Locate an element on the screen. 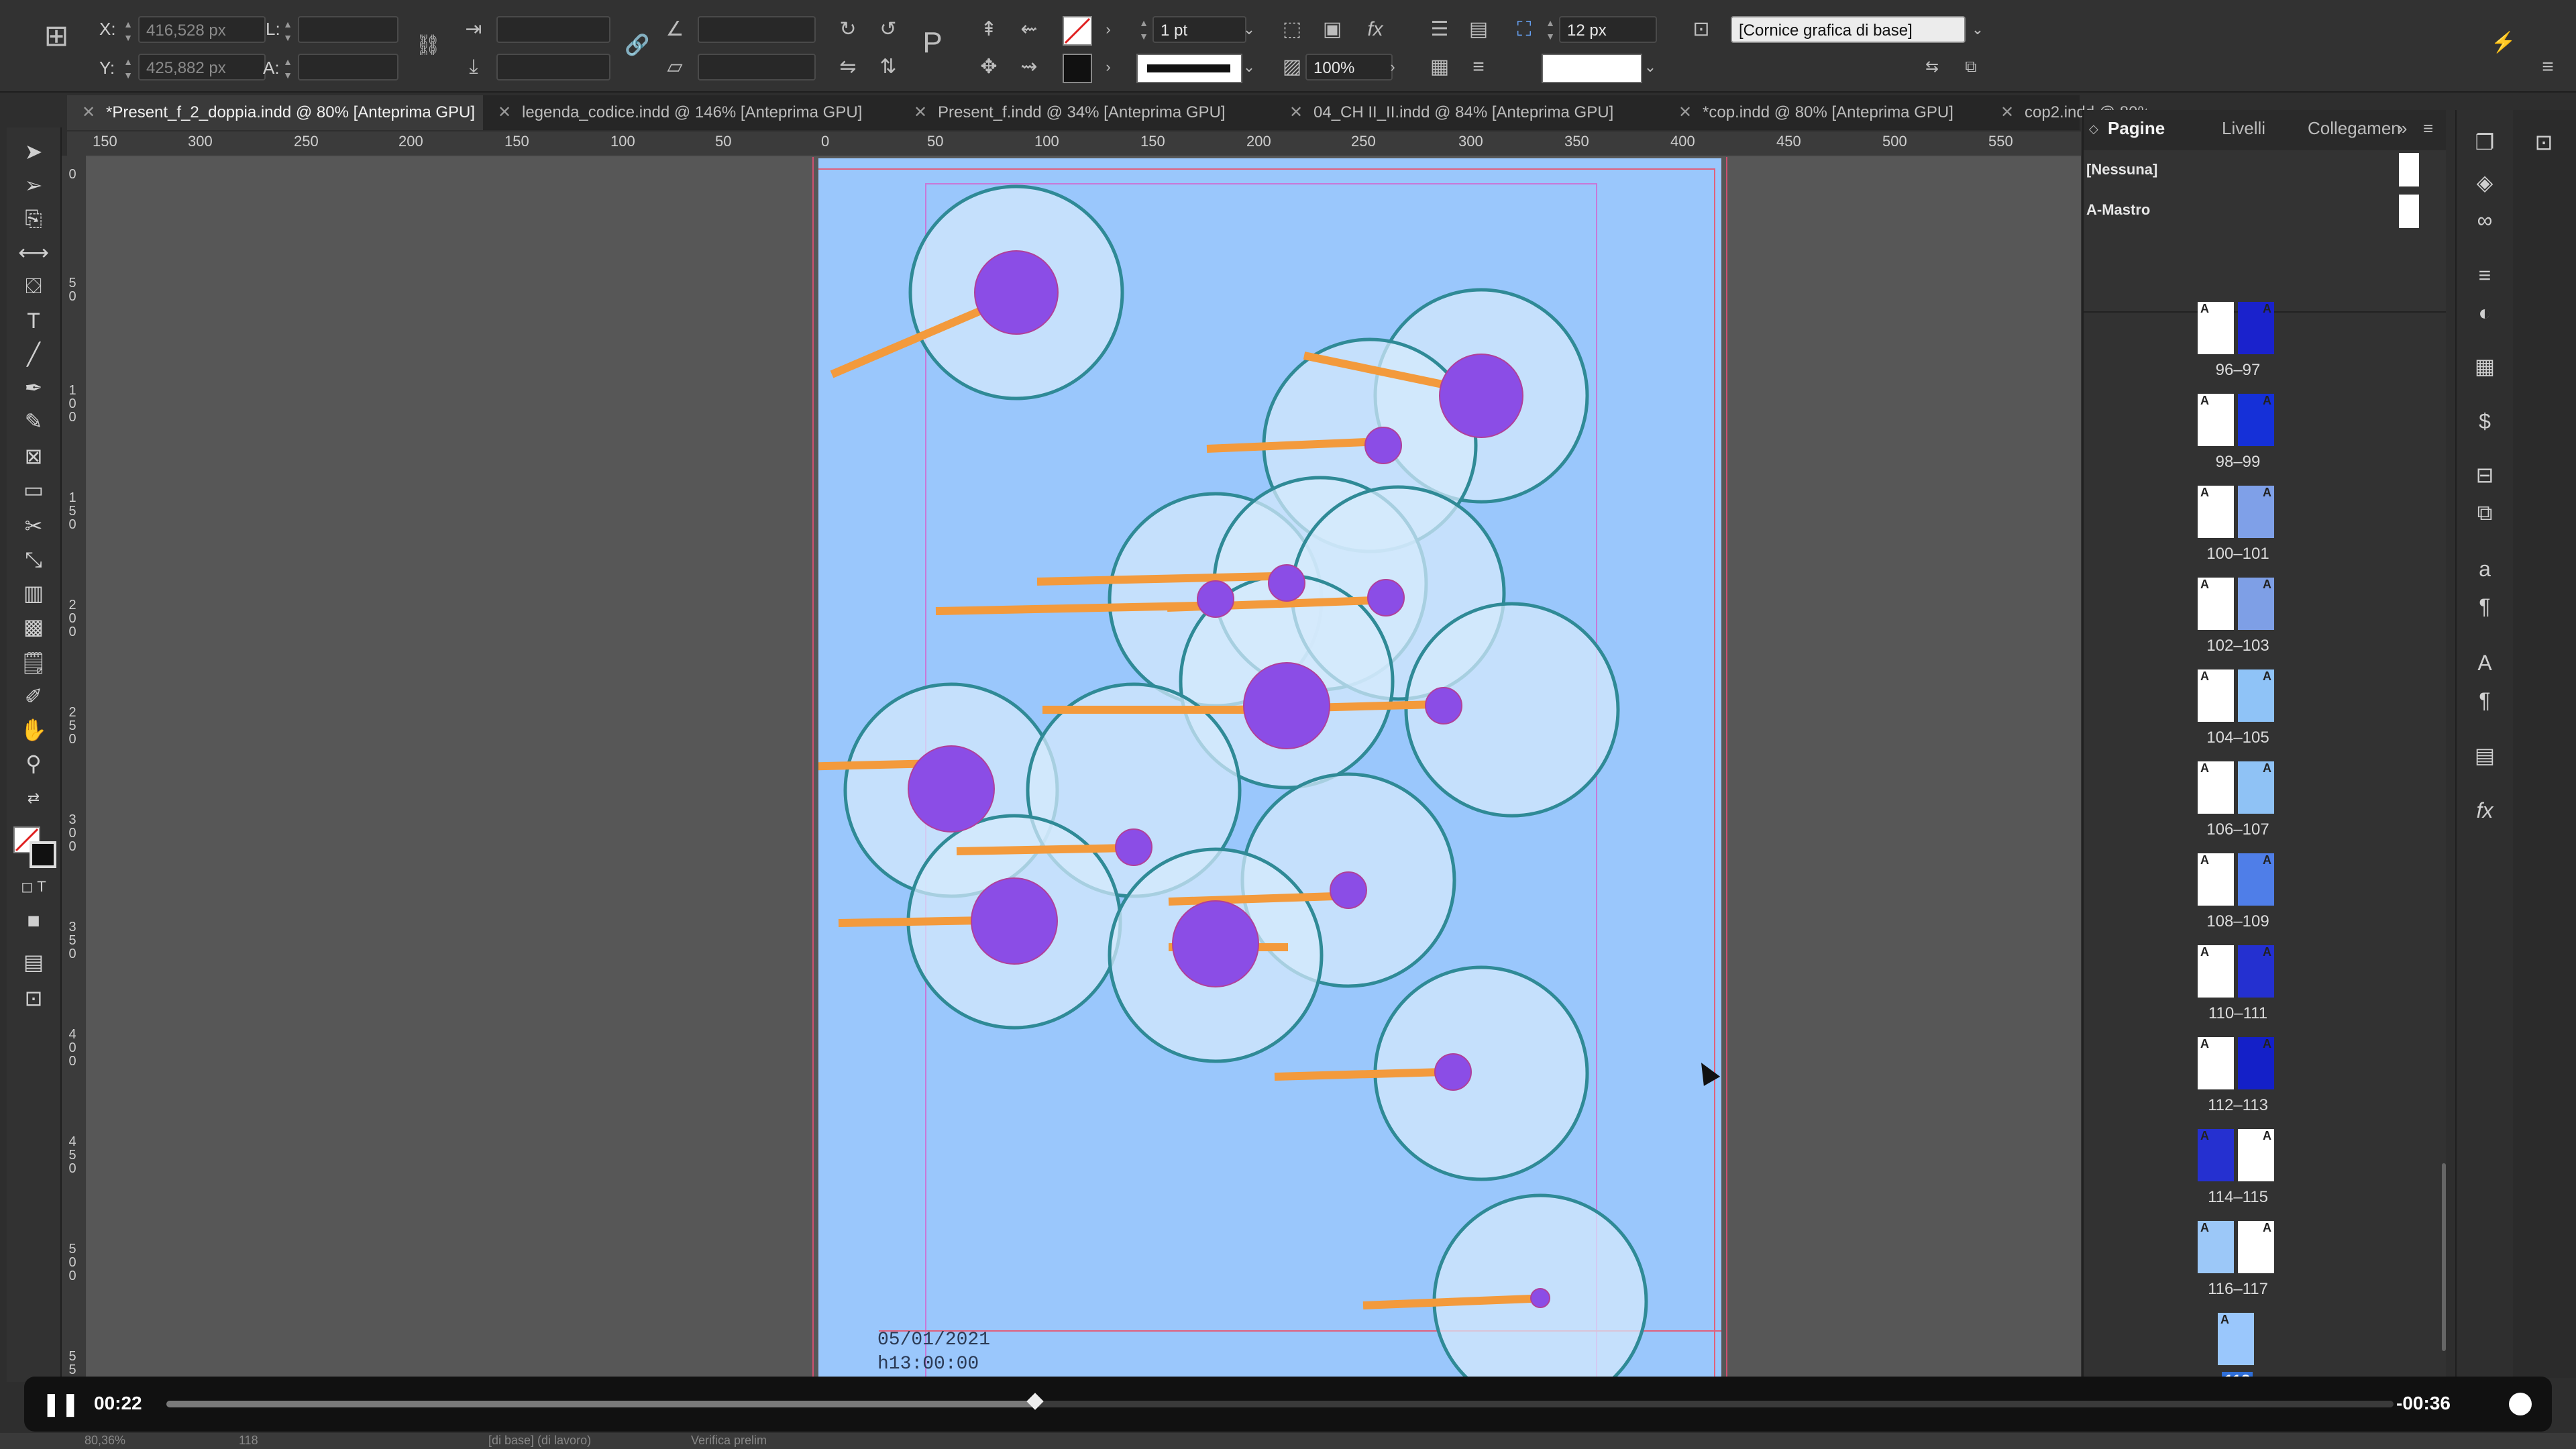 This screenshot has height=1449, width=2576. rotate-cw-icon: ↻ is located at coordinates (848, 29).